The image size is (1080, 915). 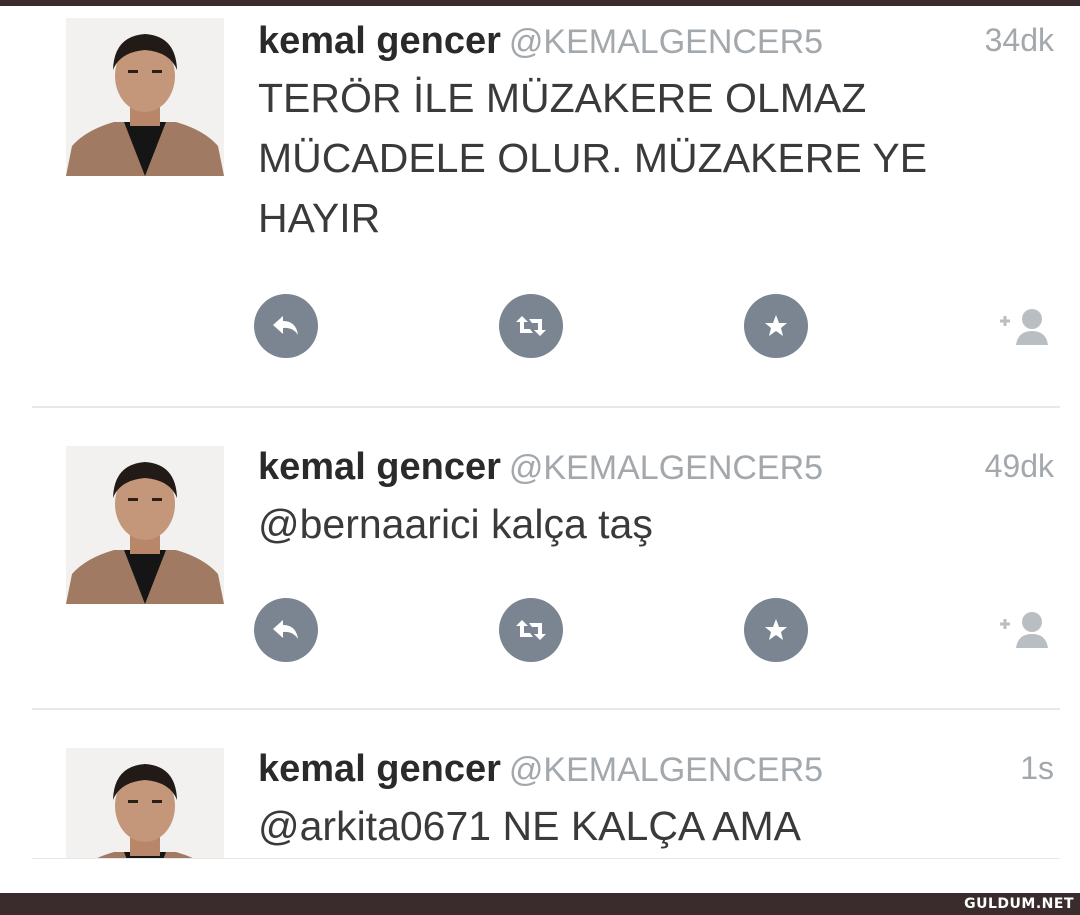 I want to click on top-frame-bar, so click(x=540, y=3).